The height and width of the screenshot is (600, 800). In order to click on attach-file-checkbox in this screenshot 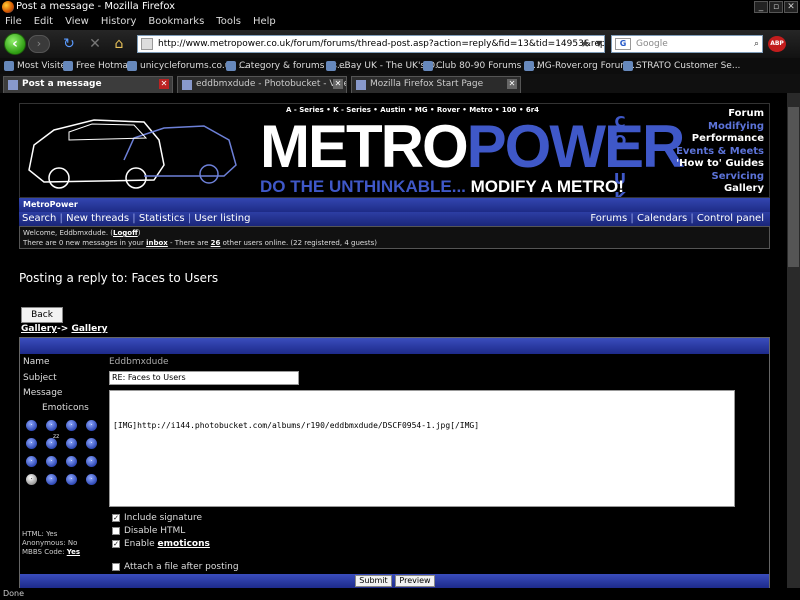, I will do `click(116, 567)`.